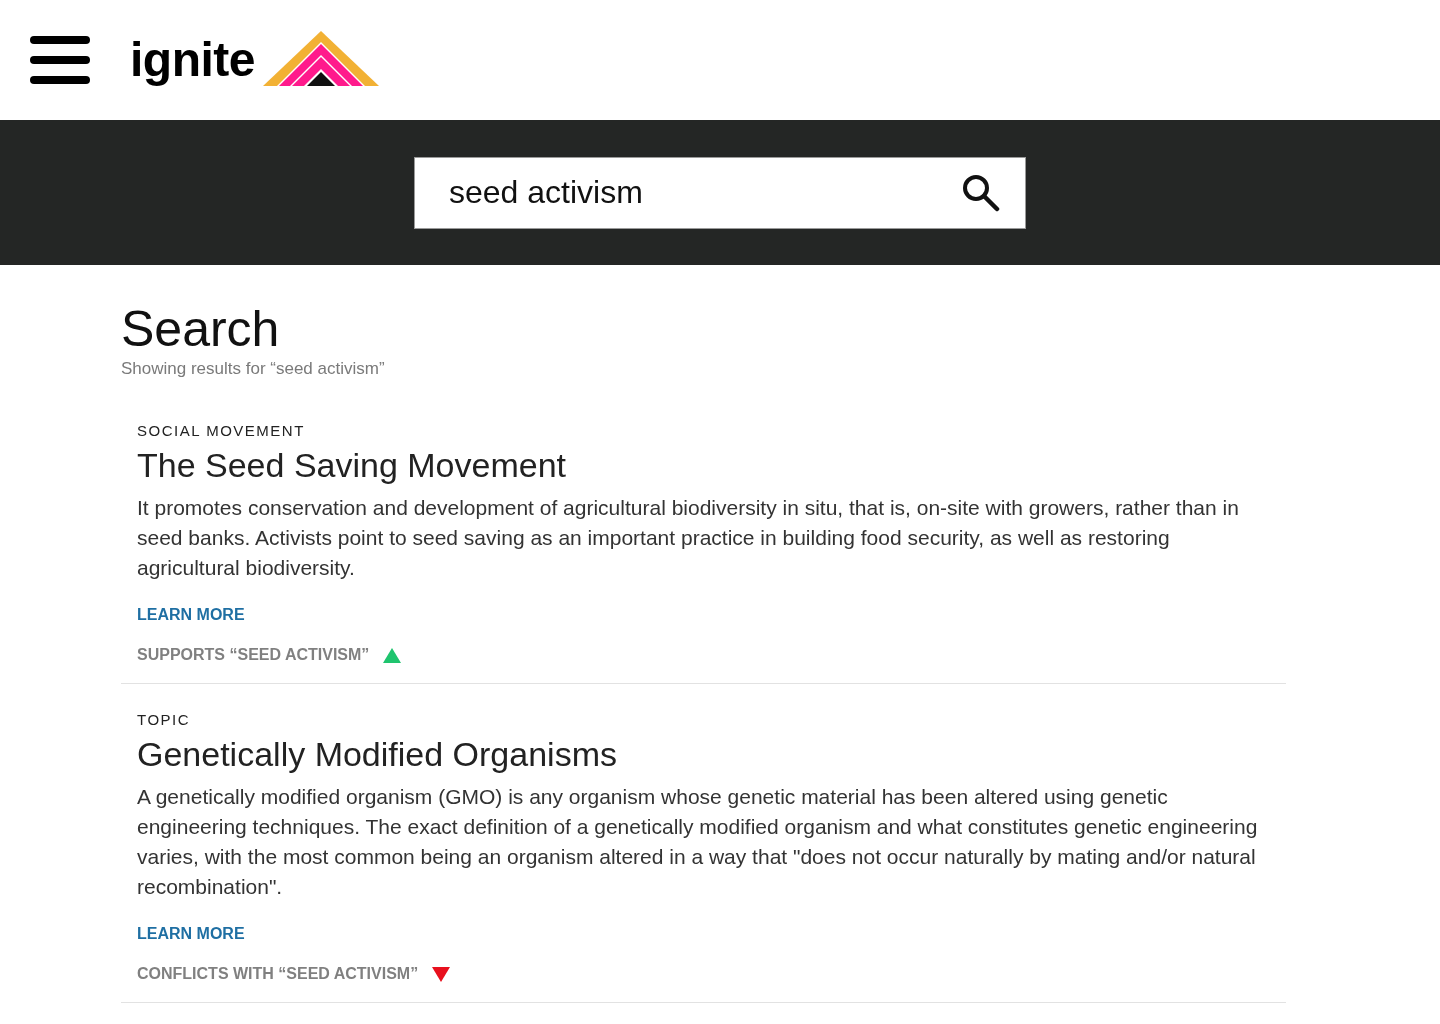  I want to click on result-description: A genetically modified organism (GMO) is any organism whose genetic material has been altered using genetic engineering techniques. The exact definition of a genetically modified organism and what constitutes genetic engineering varies, with the most common being an organism altered in a way that "does not occur naturally by mating and/or natural recombination"., so click(698, 842).